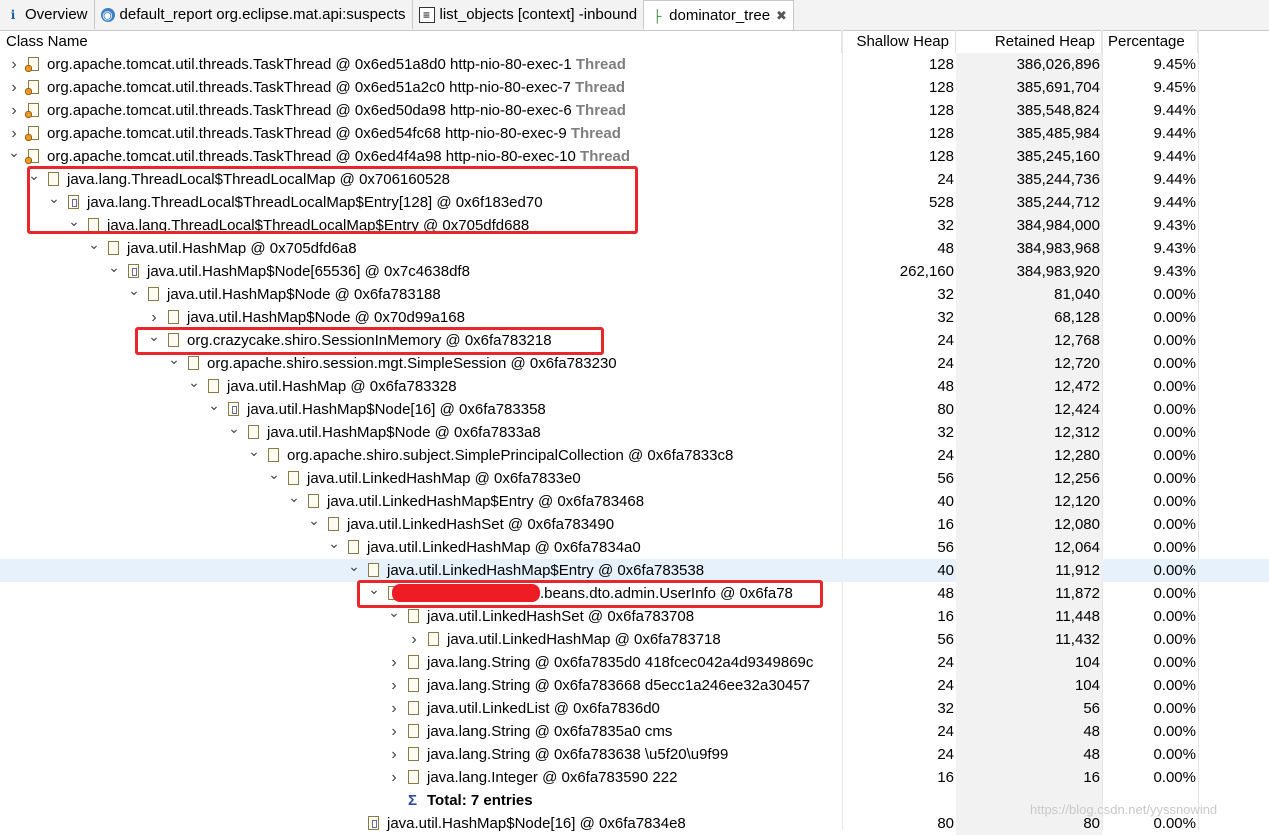 The image size is (1269, 835). I want to click on tab-dominator_tree: ├ dominator_tree ✖, so click(719, 15).